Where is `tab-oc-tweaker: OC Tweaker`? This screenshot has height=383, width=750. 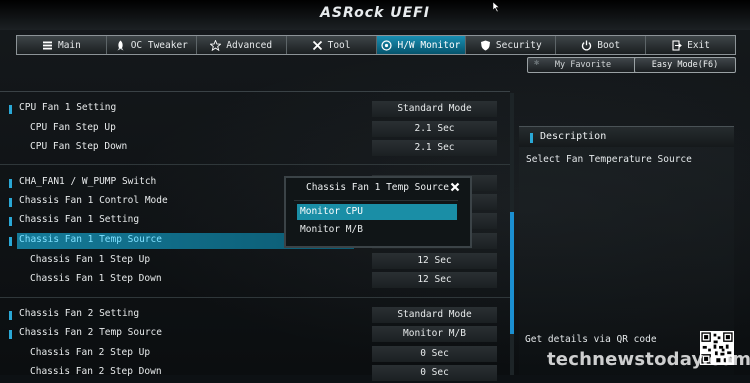 tab-oc-tweaker: OC Tweaker is located at coordinates (152, 45).